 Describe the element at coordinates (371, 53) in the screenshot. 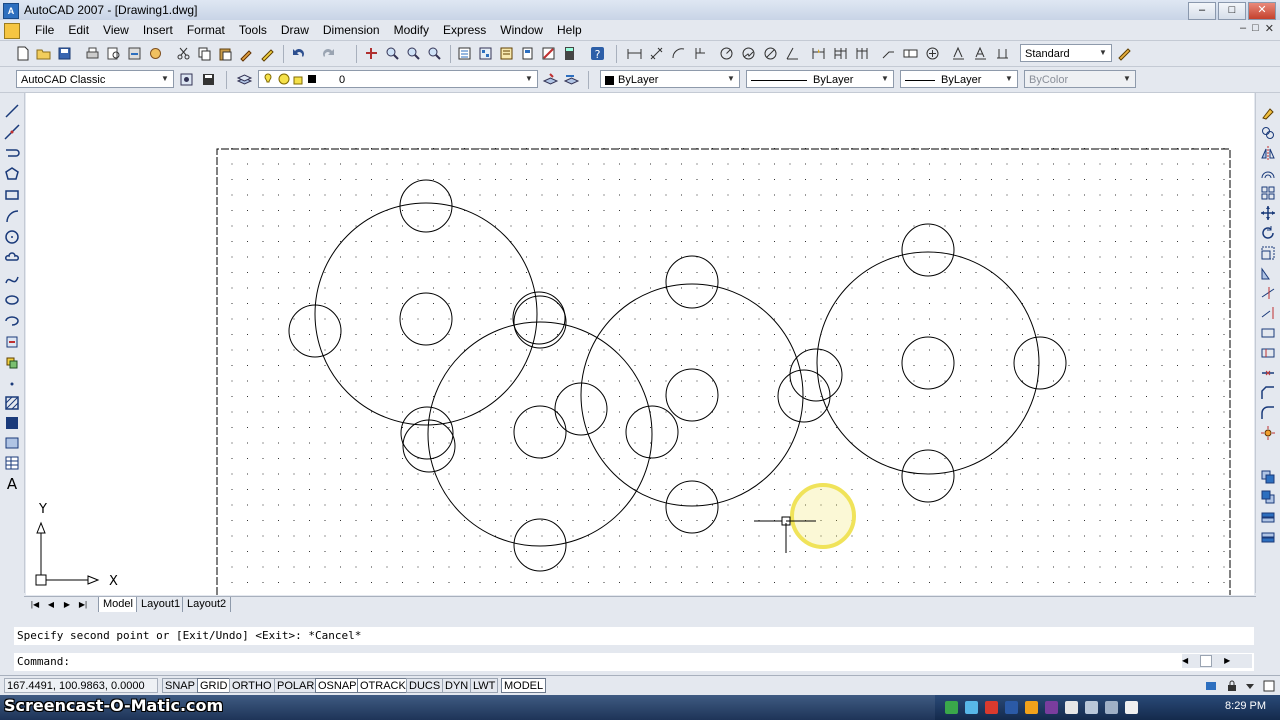

I see `pan-realtime-icon` at that location.